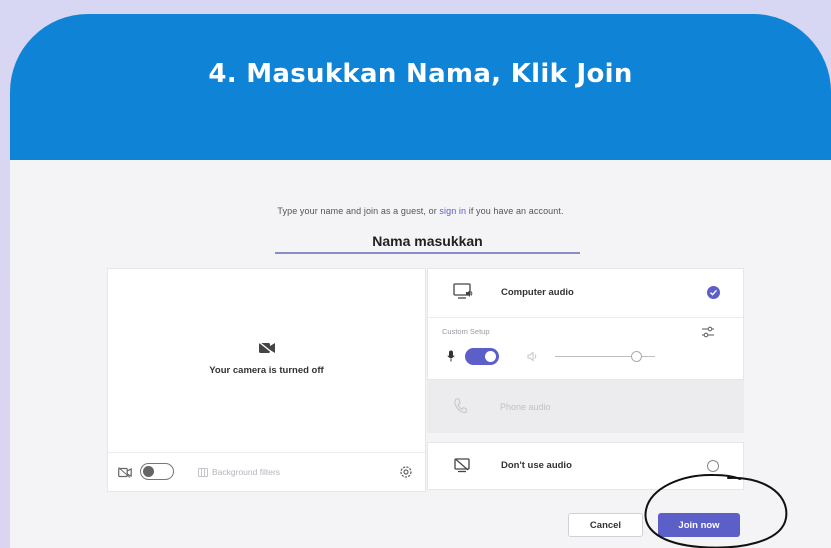 Image resolution: width=831 pixels, height=548 pixels. I want to click on computer-audio-label: Computer audio, so click(537, 292).